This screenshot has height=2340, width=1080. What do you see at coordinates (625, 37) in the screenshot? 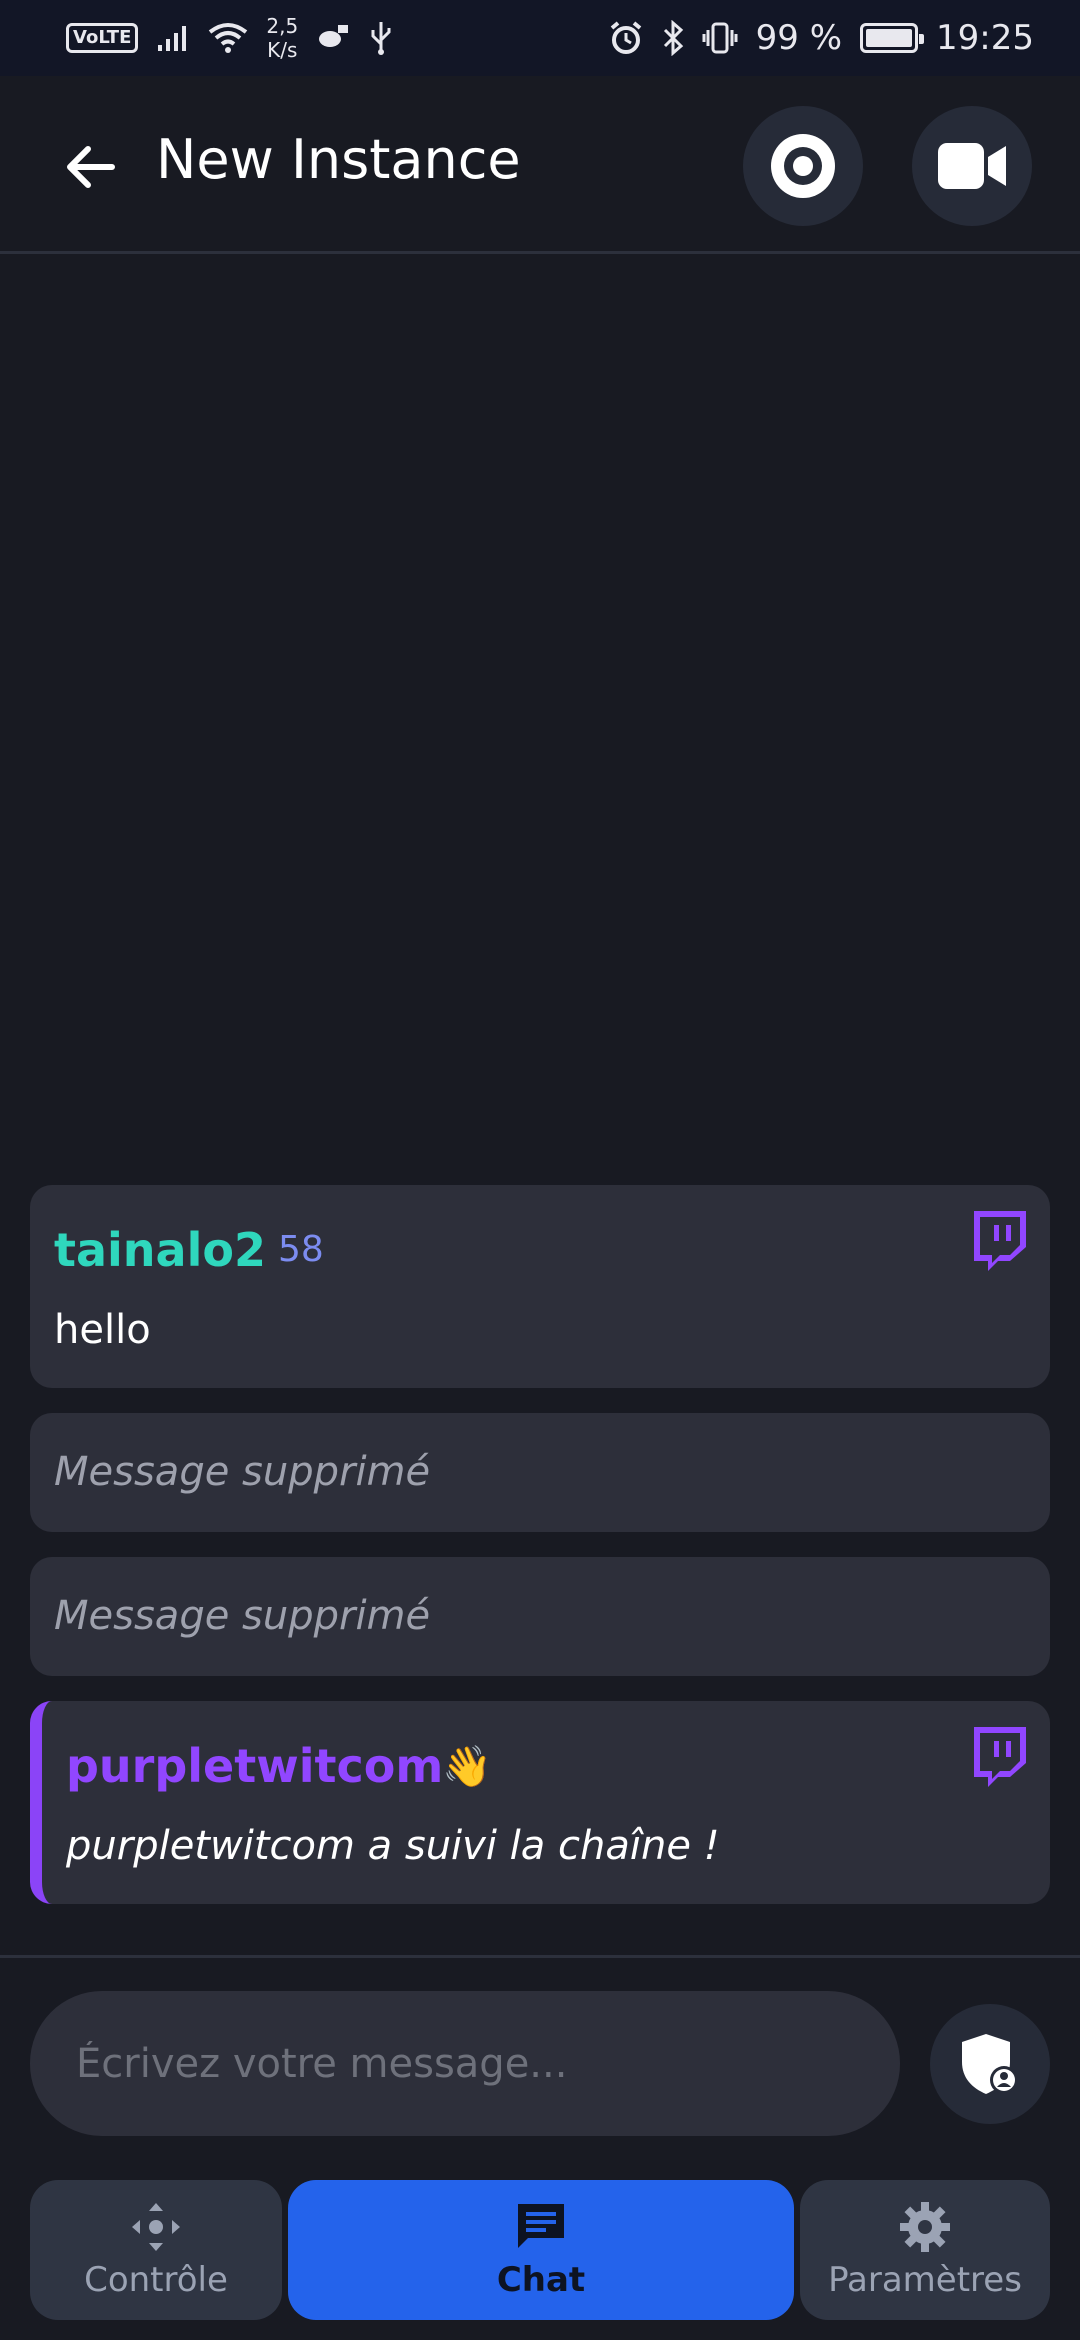
I see `alarm-icon` at bounding box center [625, 37].